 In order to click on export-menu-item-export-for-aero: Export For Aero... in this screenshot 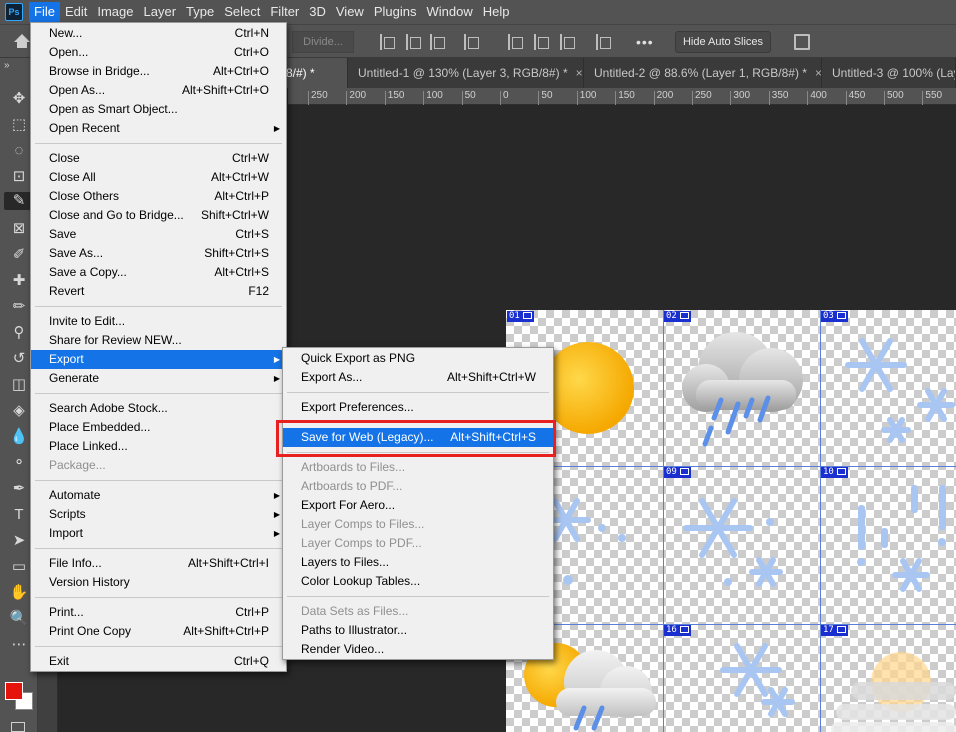, I will do `click(418, 505)`.